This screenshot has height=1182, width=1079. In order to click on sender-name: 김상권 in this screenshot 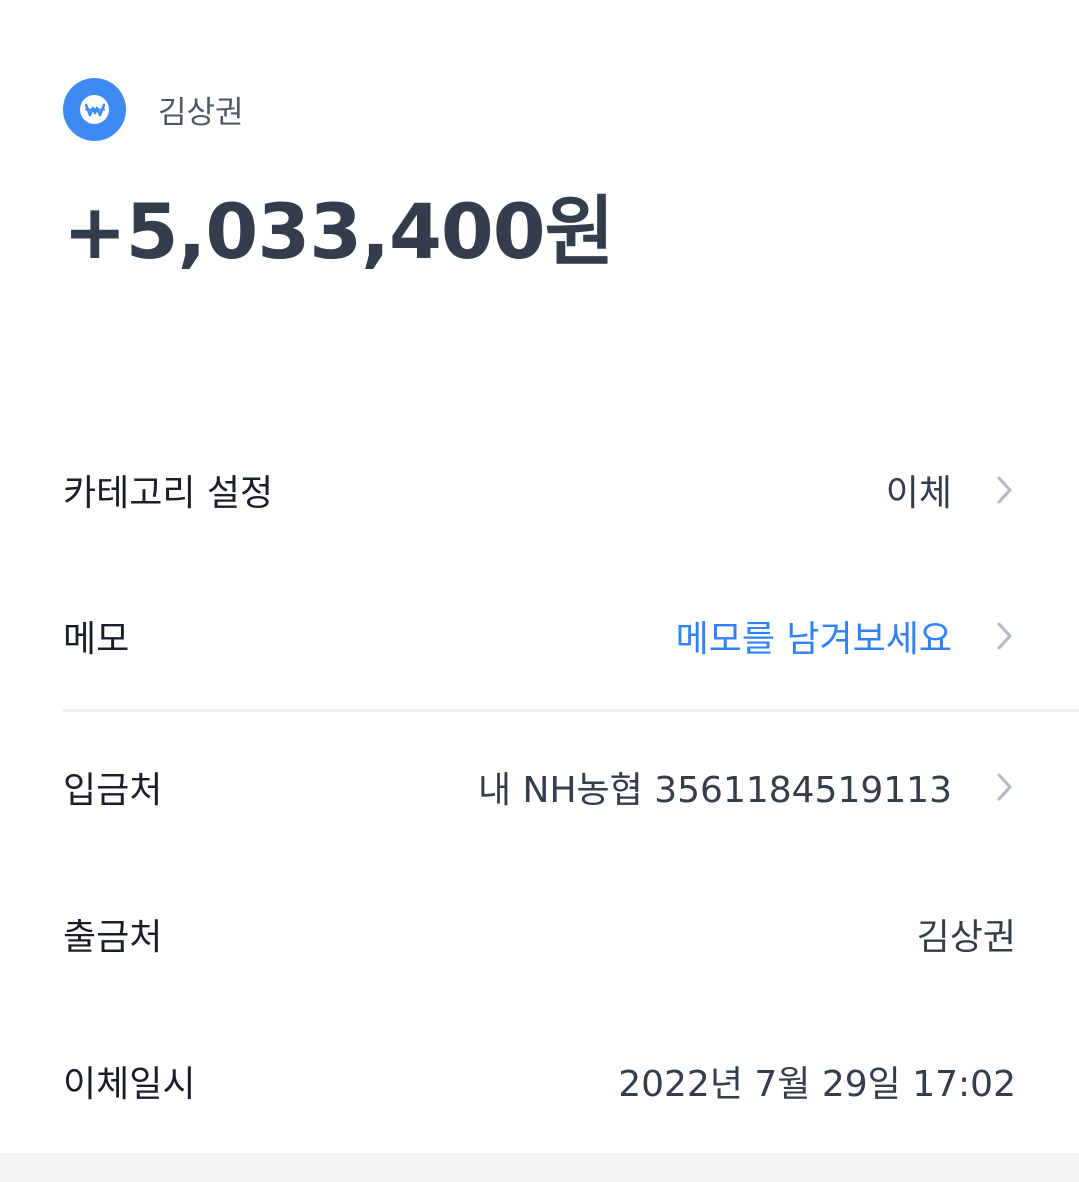, I will do `click(201, 113)`.